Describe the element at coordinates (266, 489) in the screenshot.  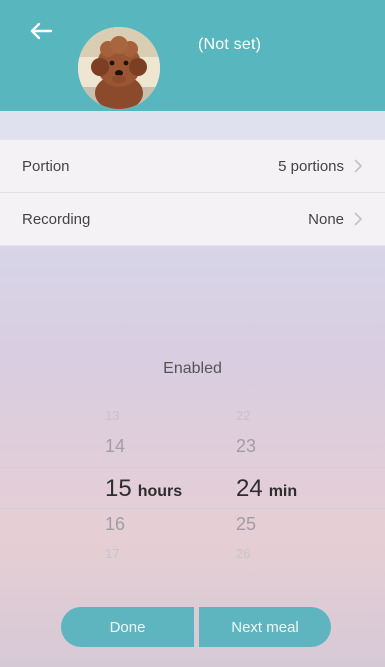
I see `minutes-selected: 24 min` at that location.